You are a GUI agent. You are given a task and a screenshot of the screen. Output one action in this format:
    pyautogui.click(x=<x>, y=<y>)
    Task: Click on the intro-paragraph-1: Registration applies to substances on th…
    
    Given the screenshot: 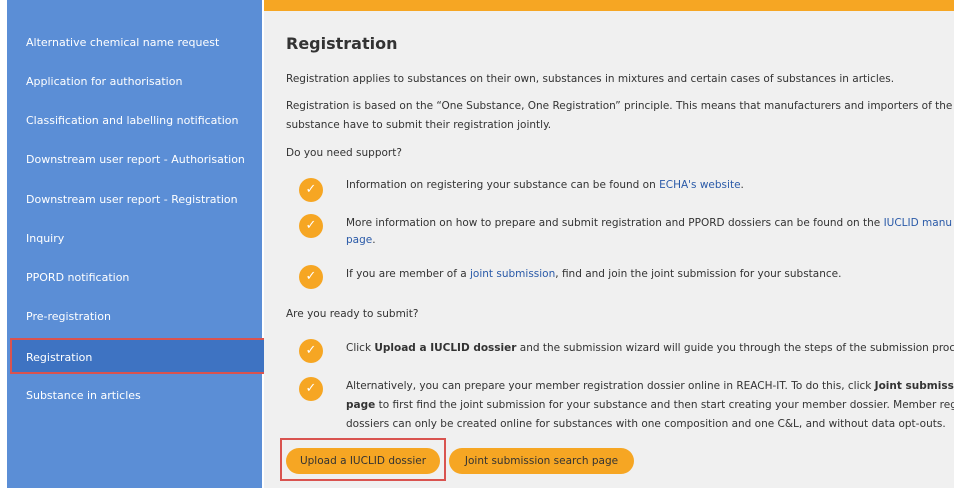 What is the action you would take?
    pyautogui.click(x=590, y=79)
    